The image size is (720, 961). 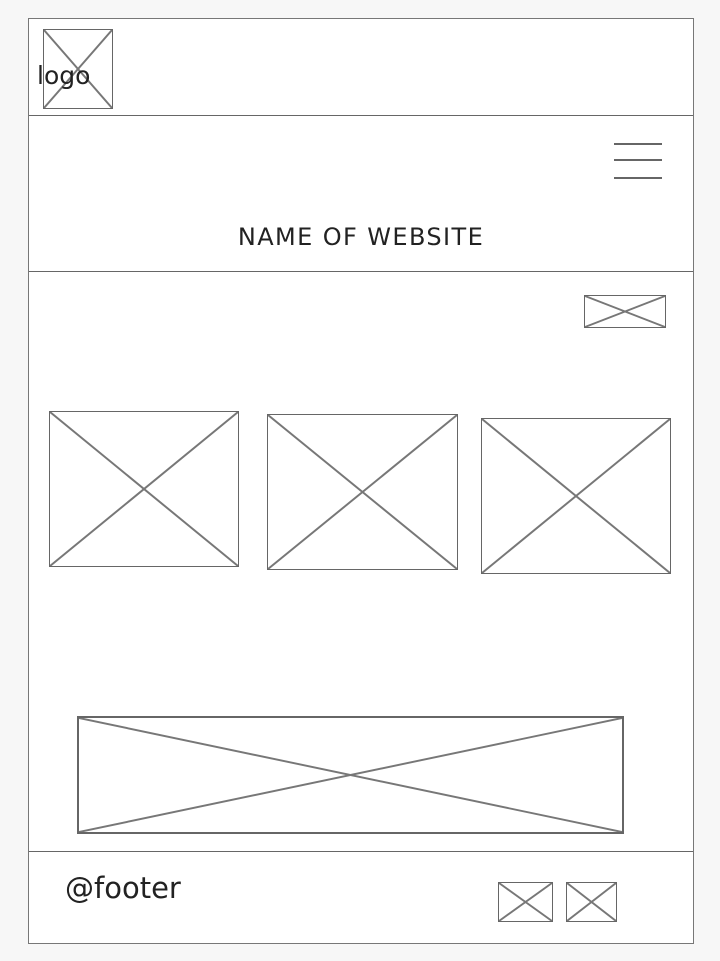 What do you see at coordinates (123, 888) in the screenshot?
I see `footer-text: @footer` at bounding box center [123, 888].